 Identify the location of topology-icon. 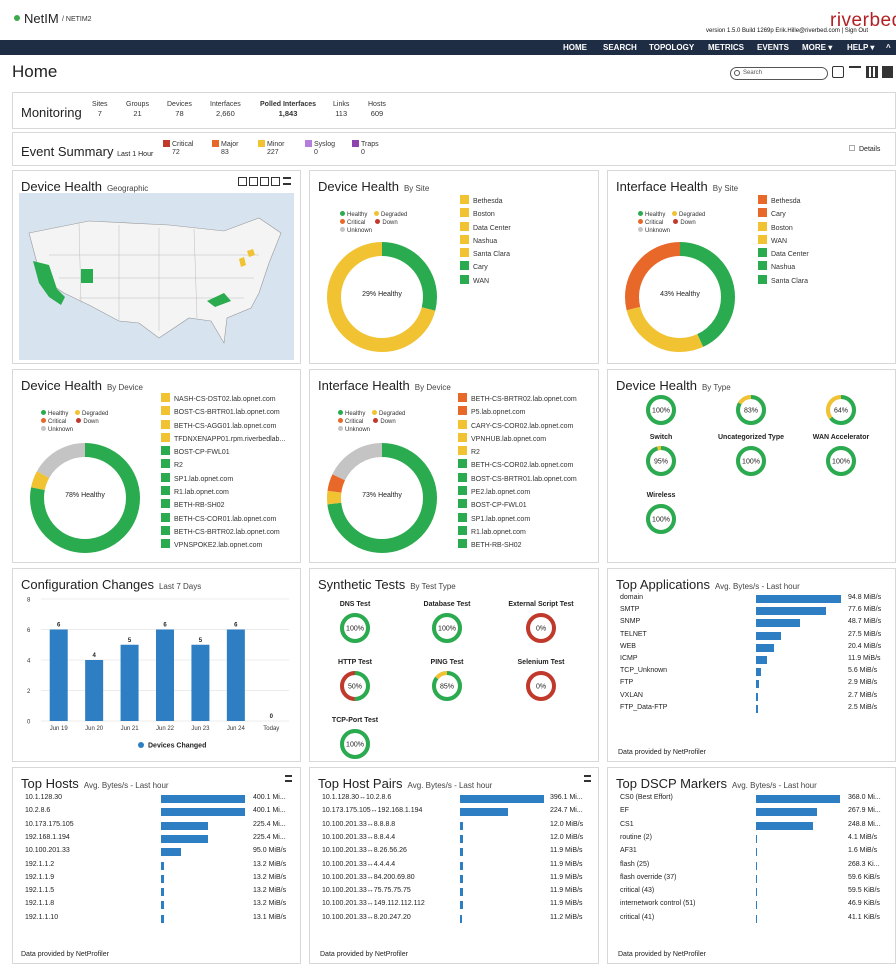
(855, 72).